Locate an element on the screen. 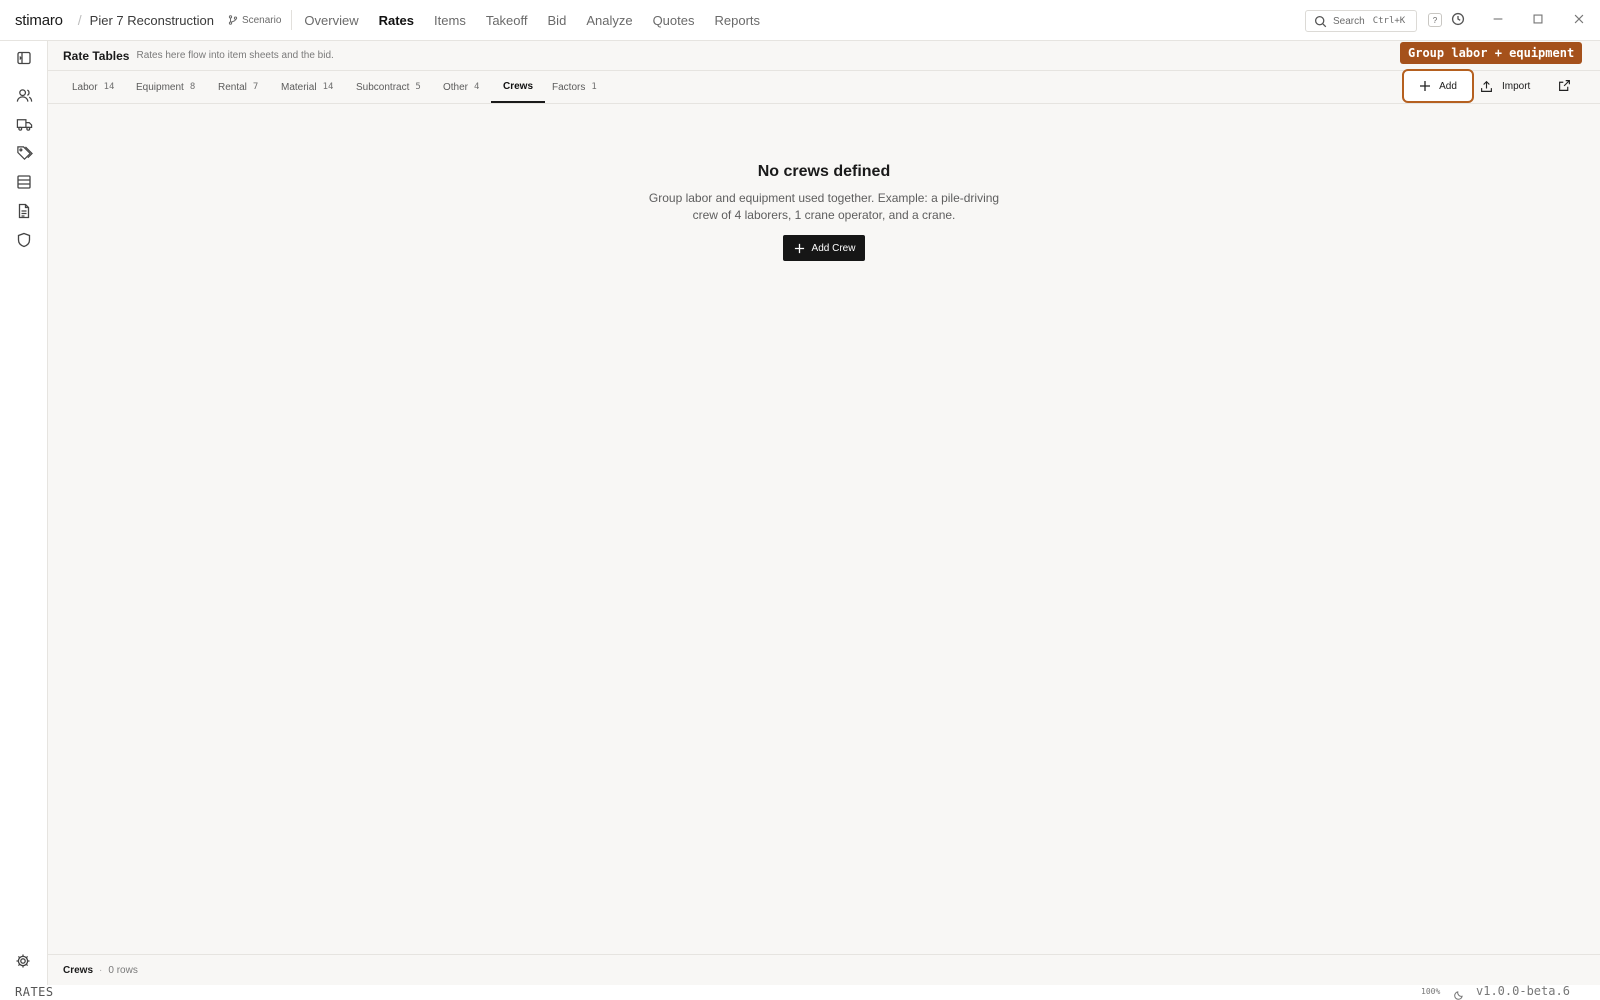 This screenshot has height=1000, width=1600. panel-toggle-icon is located at coordinates (24, 58).